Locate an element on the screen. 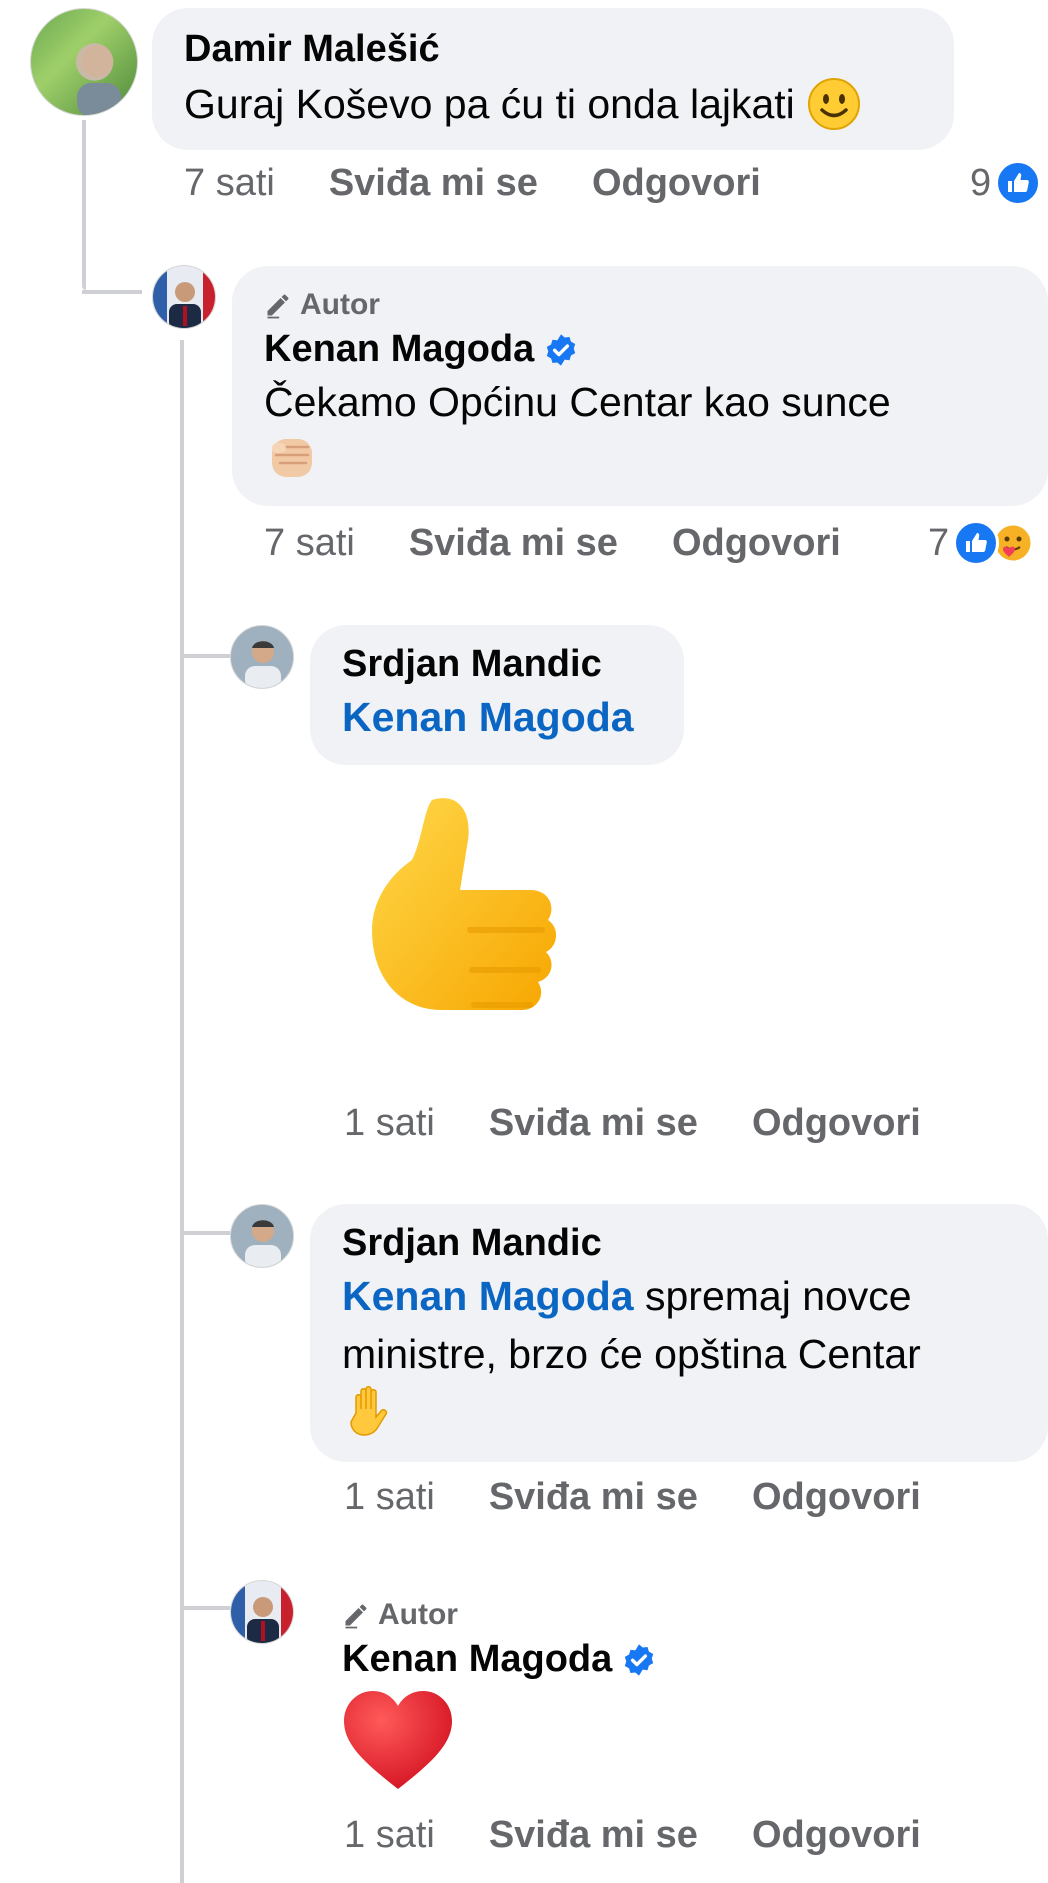 This screenshot has height=1883, width=1048. comment-body: Autor Kenan Magoda is located at coordinates (499, 1698).